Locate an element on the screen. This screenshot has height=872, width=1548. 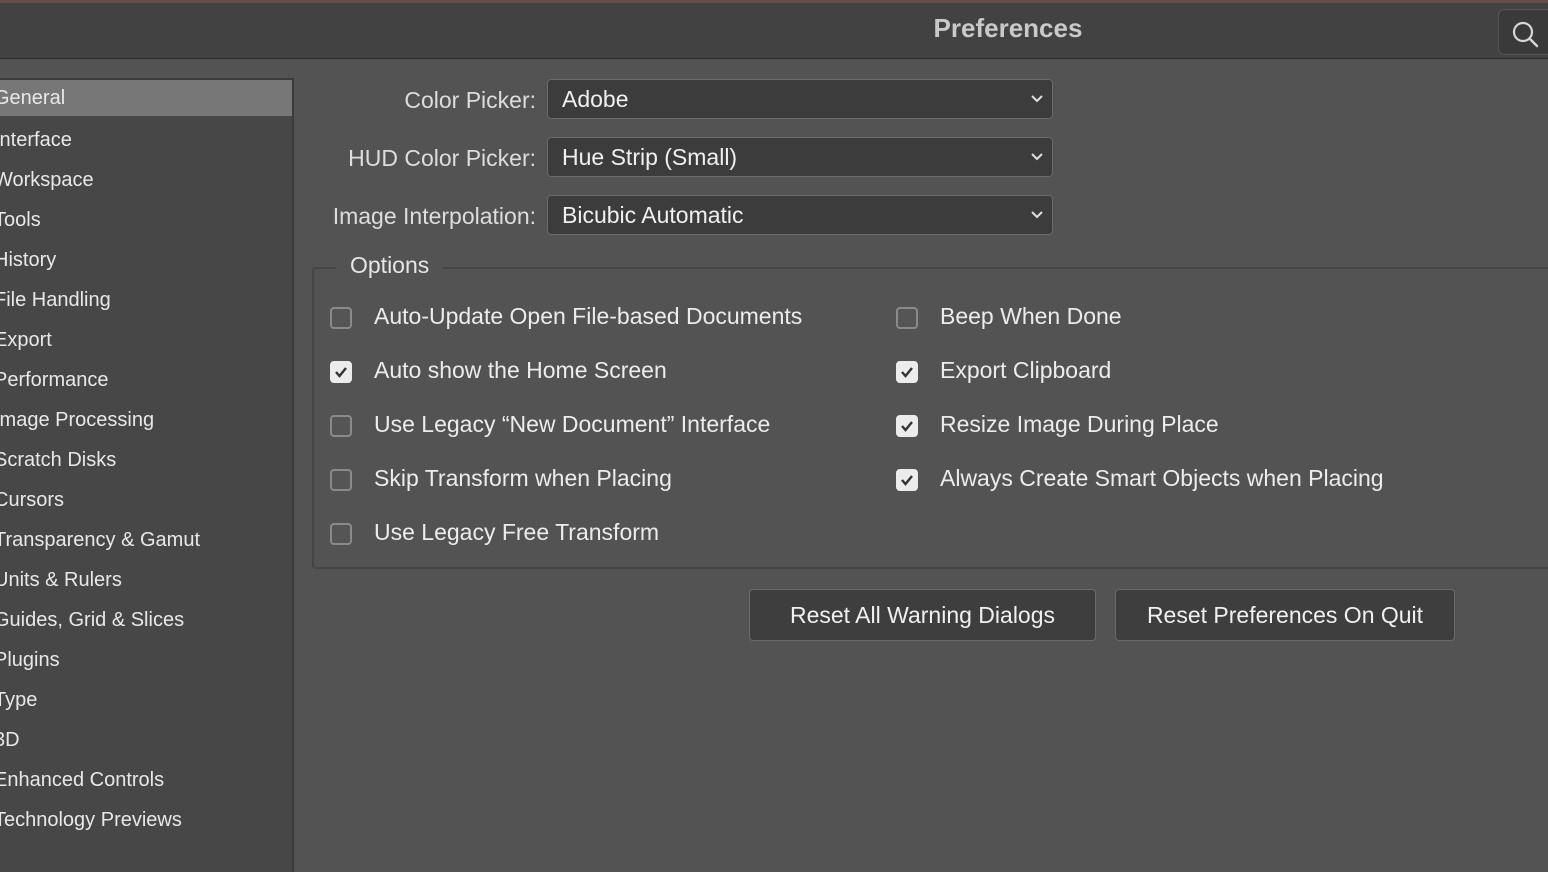
reset-preferences-on-quit-button: Reset Preferences On Quit is located at coordinates (1285, 615).